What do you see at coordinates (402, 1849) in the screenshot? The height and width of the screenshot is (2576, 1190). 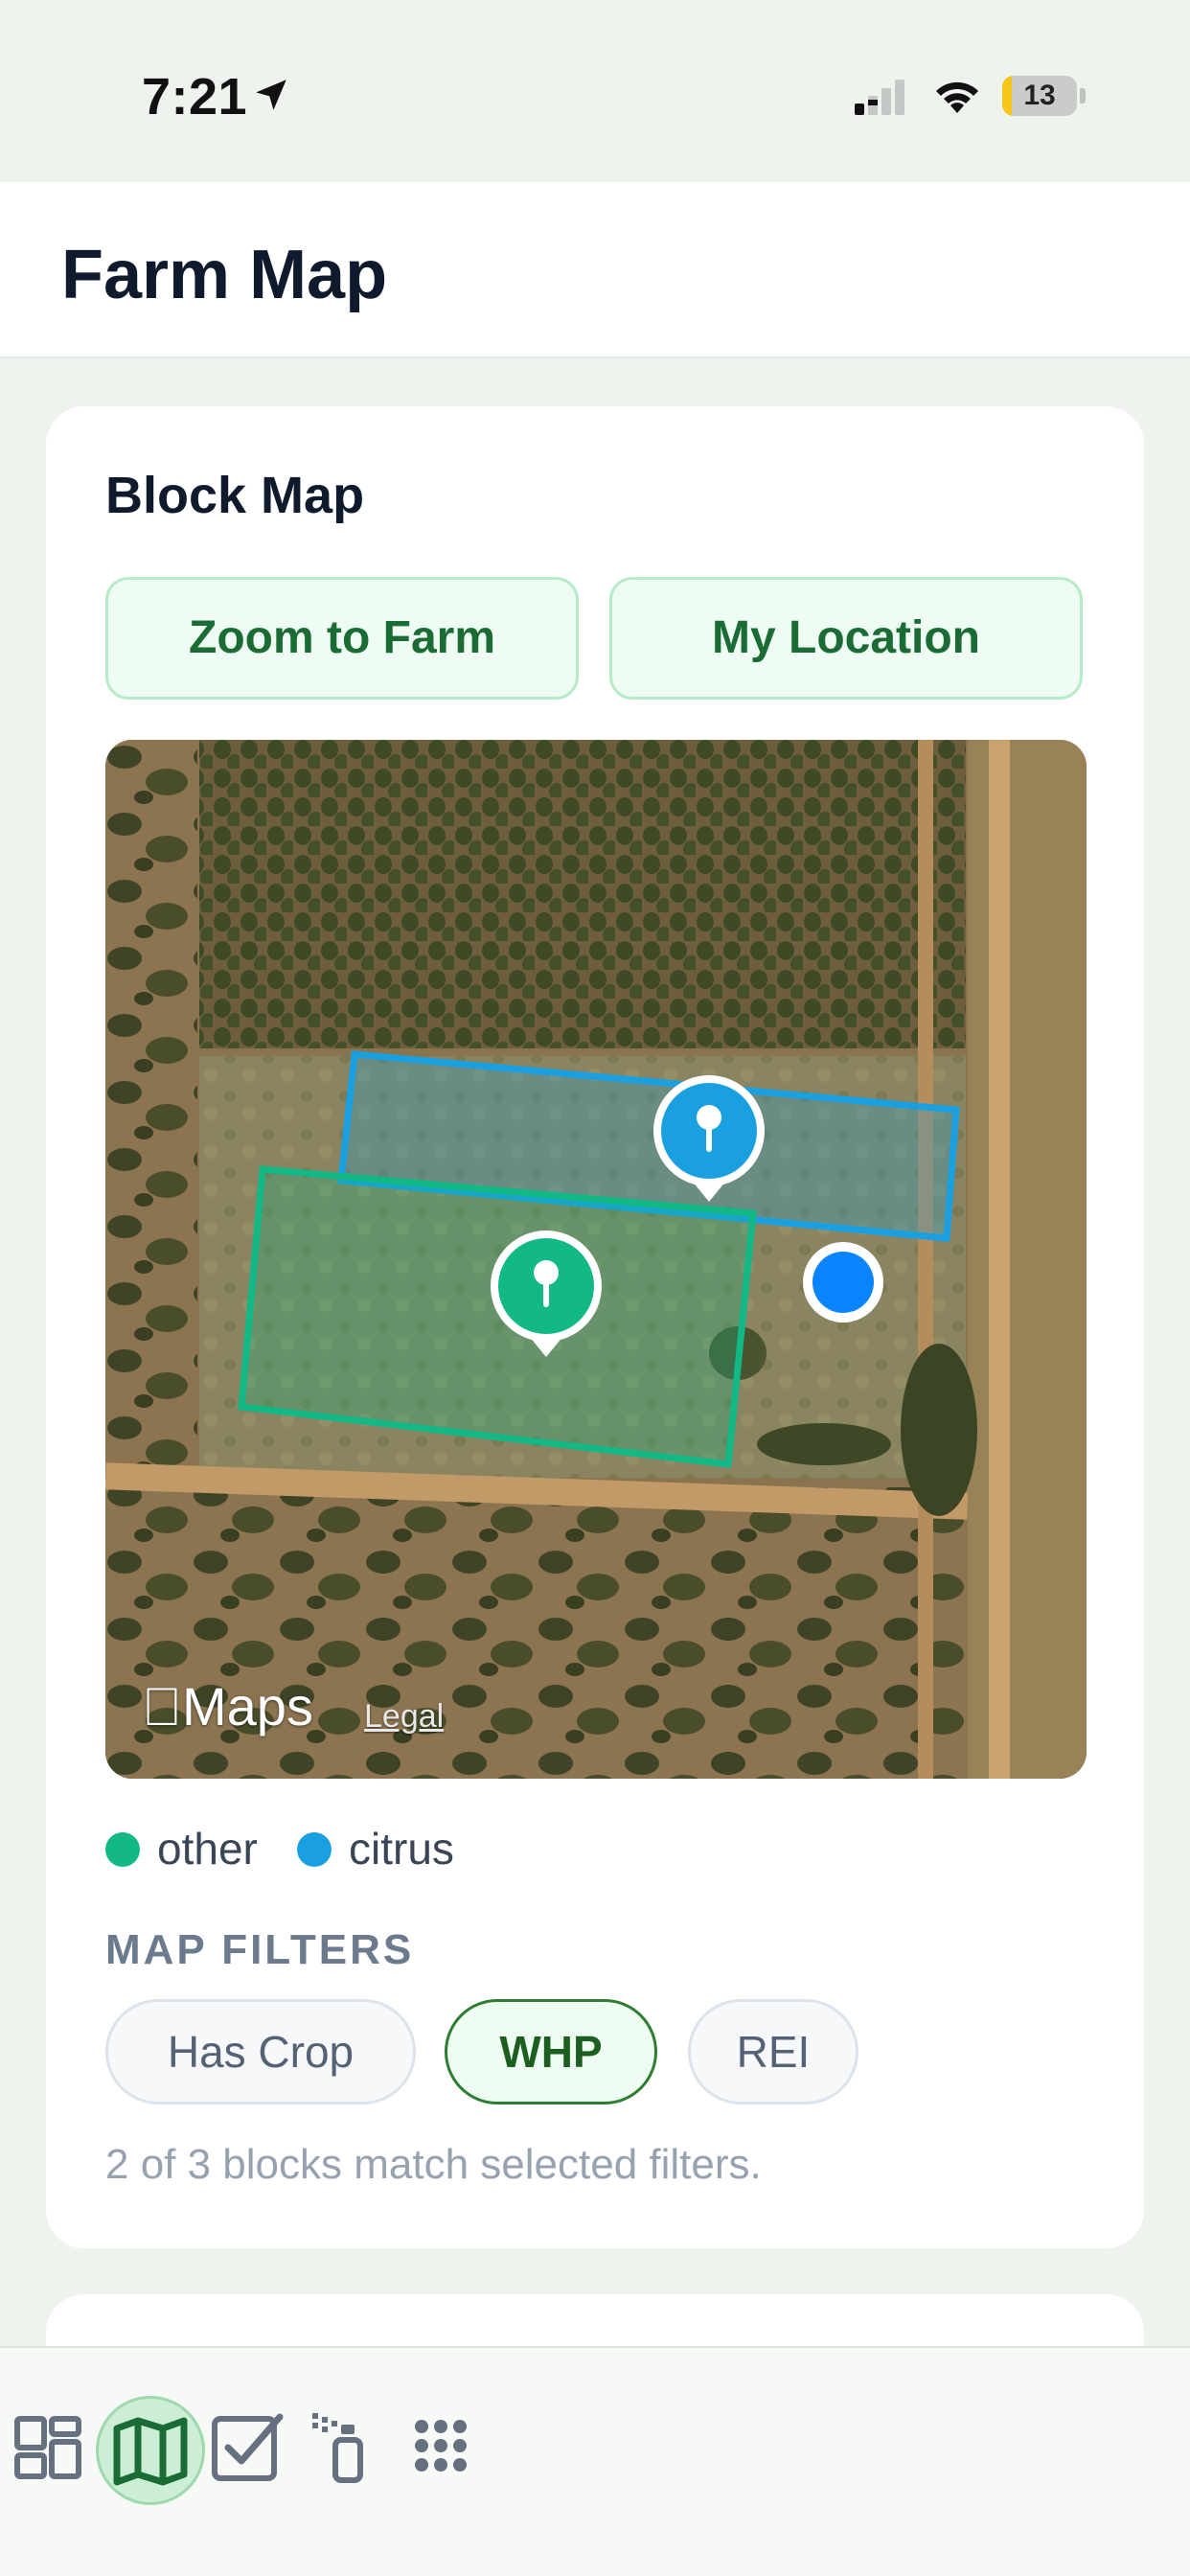 I see `legend-label: citrus` at bounding box center [402, 1849].